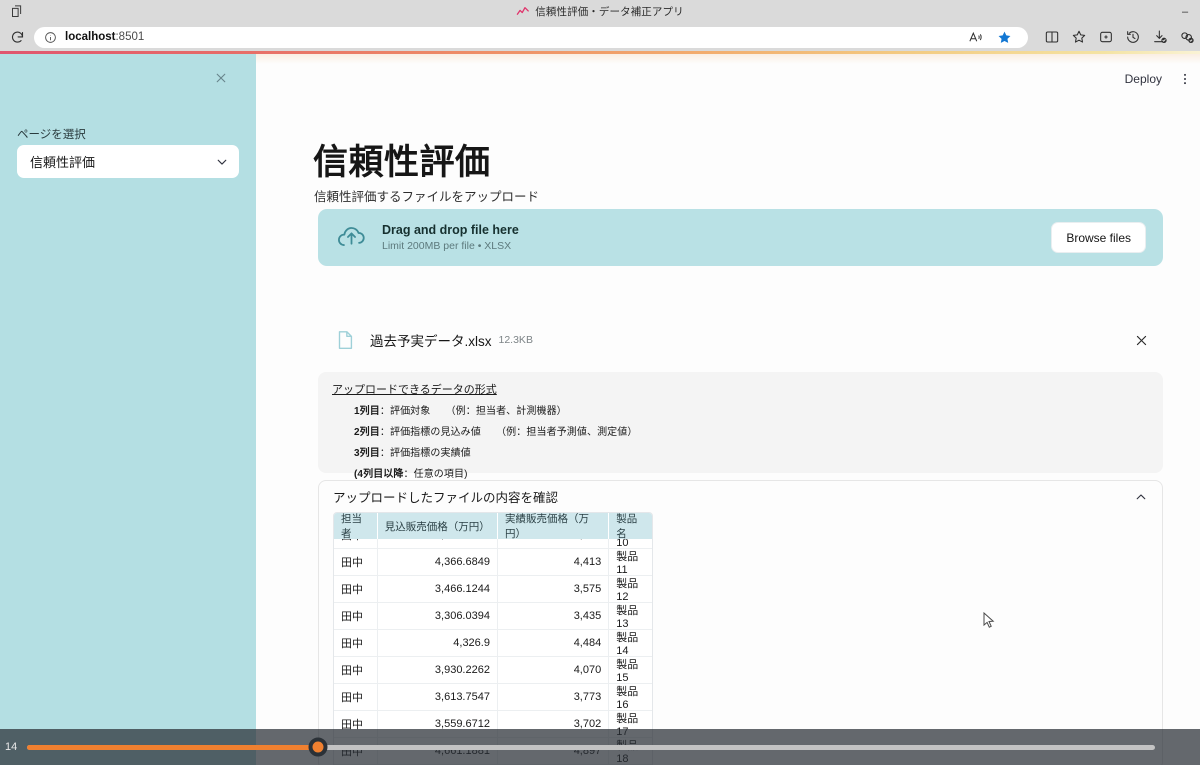  Describe the element at coordinates (627, 526) in the screenshot. I see `column-header: 製品名` at that location.